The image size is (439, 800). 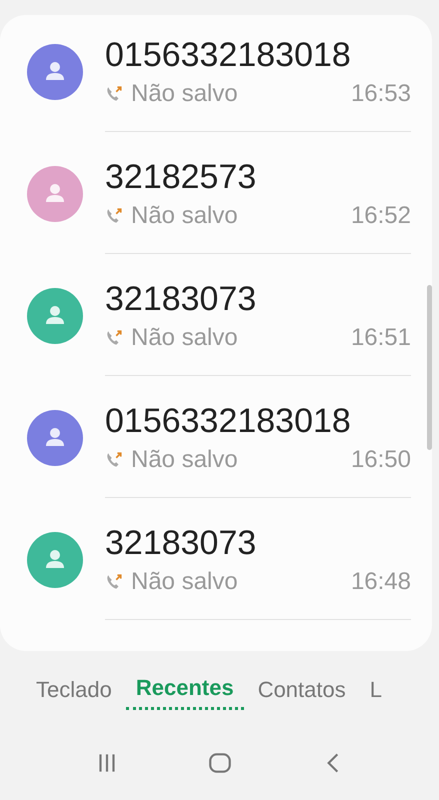 What do you see at coordinates (376, 690) in the screenshot?
I see `tab: L` at bounding box center [376, 690].